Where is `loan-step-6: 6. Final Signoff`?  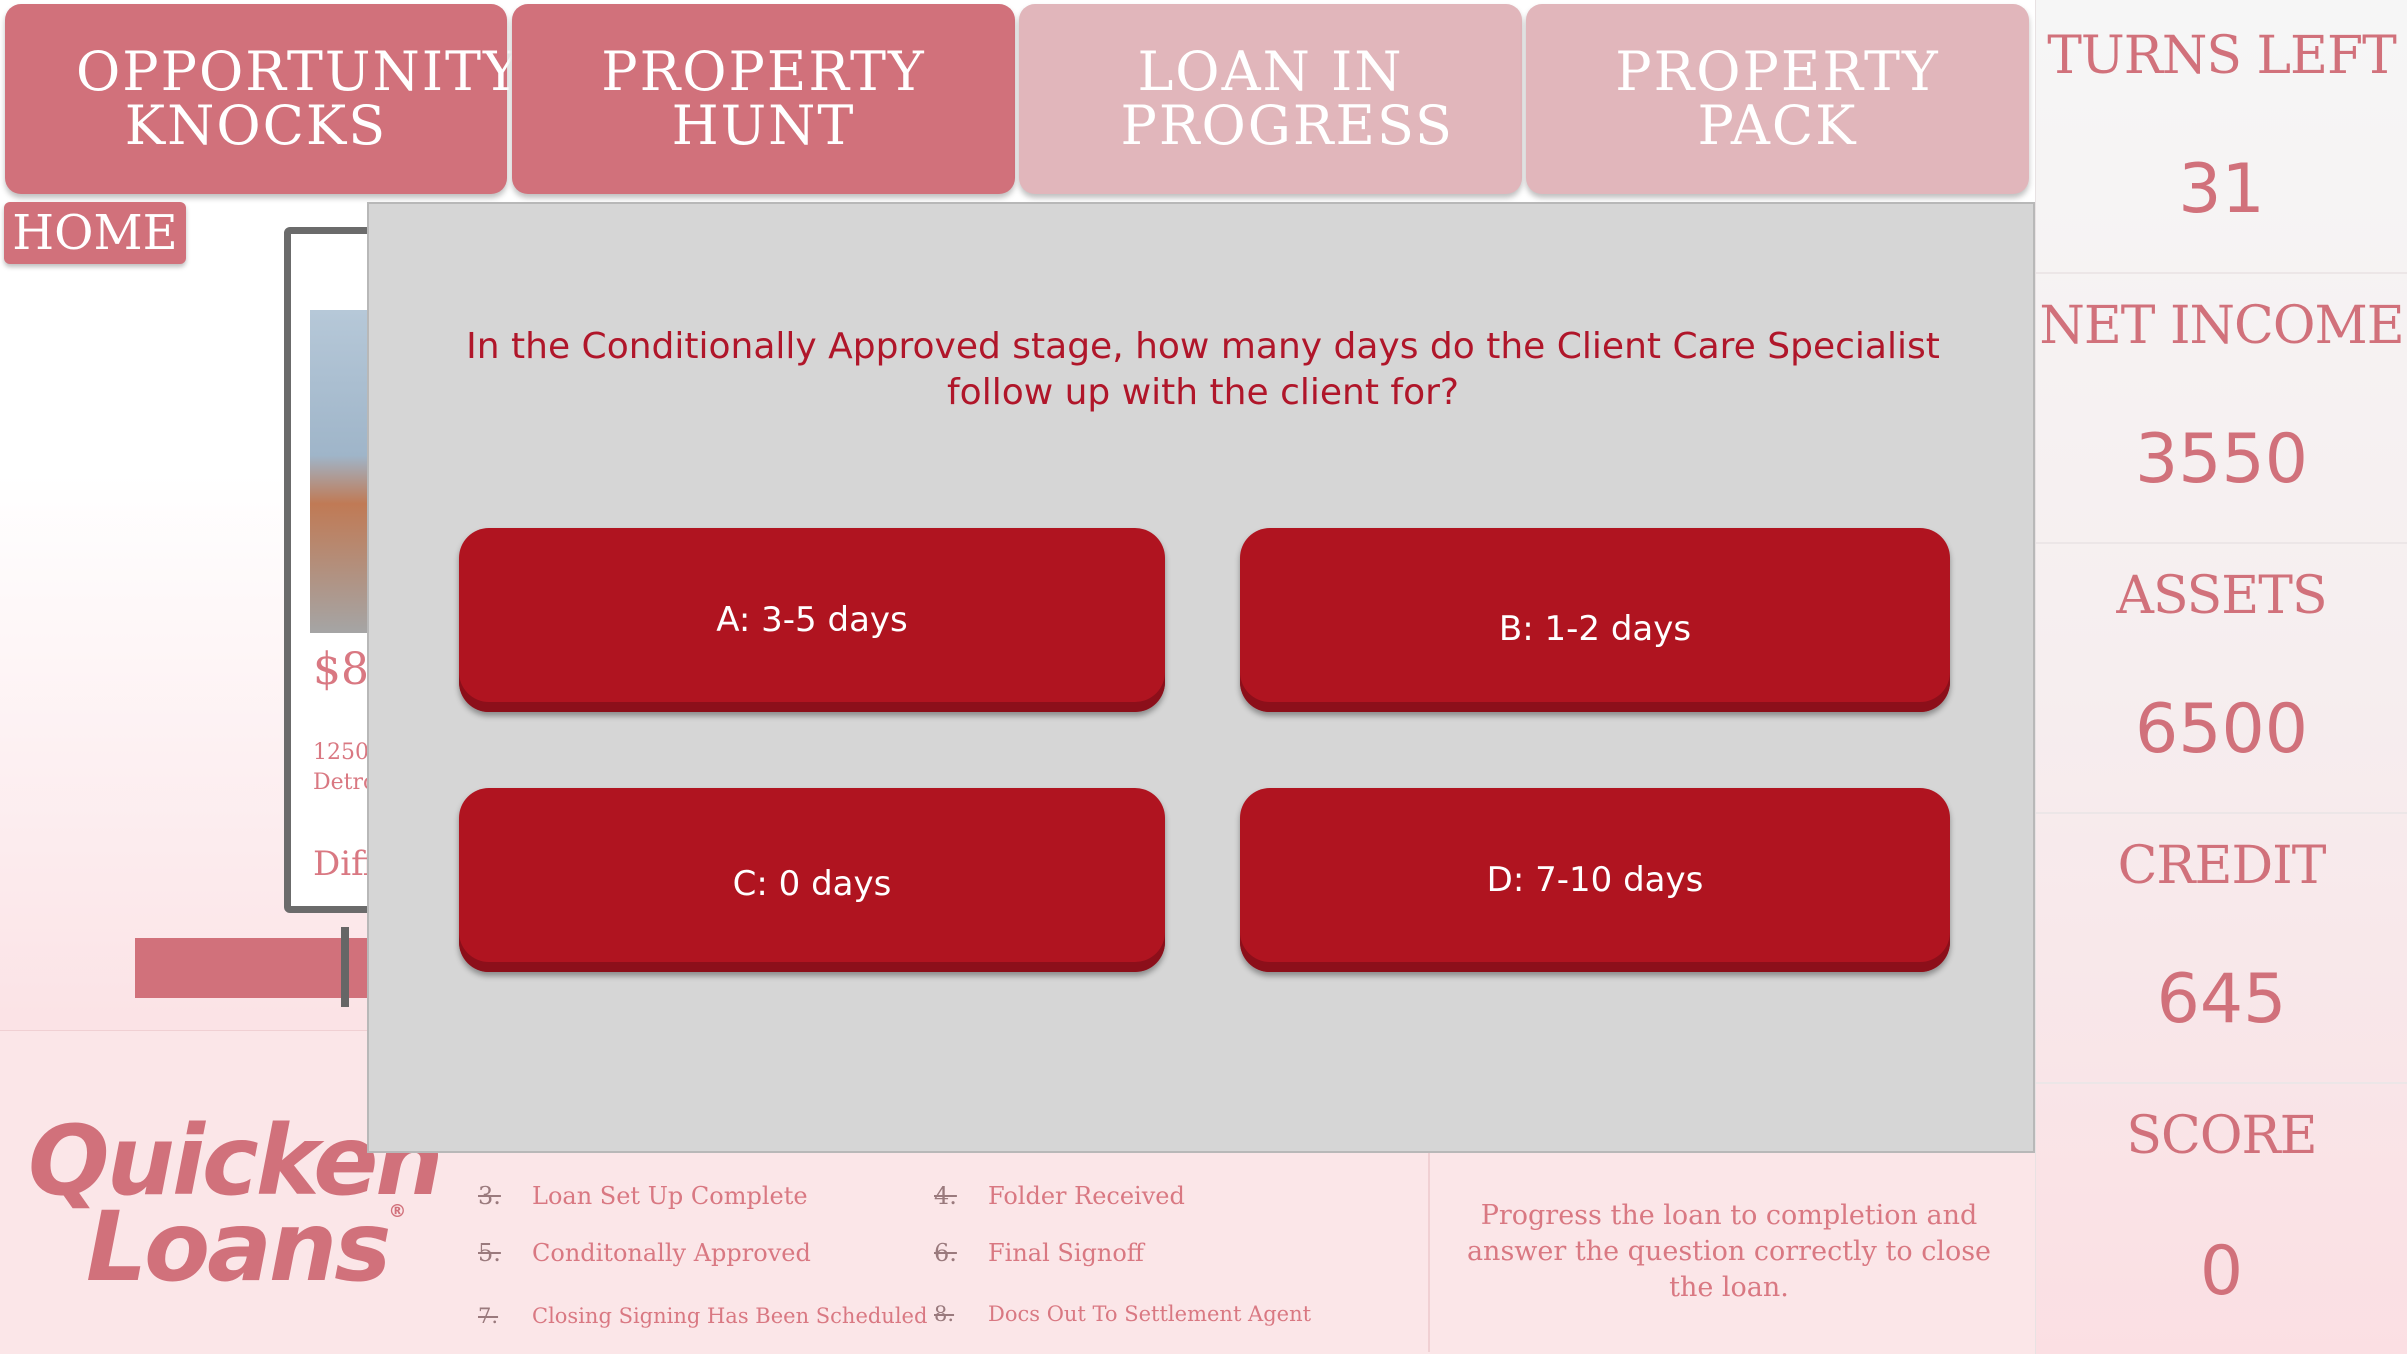
loan-step-6: 6. Final Signoff is located at coordinates (1039, 1253).